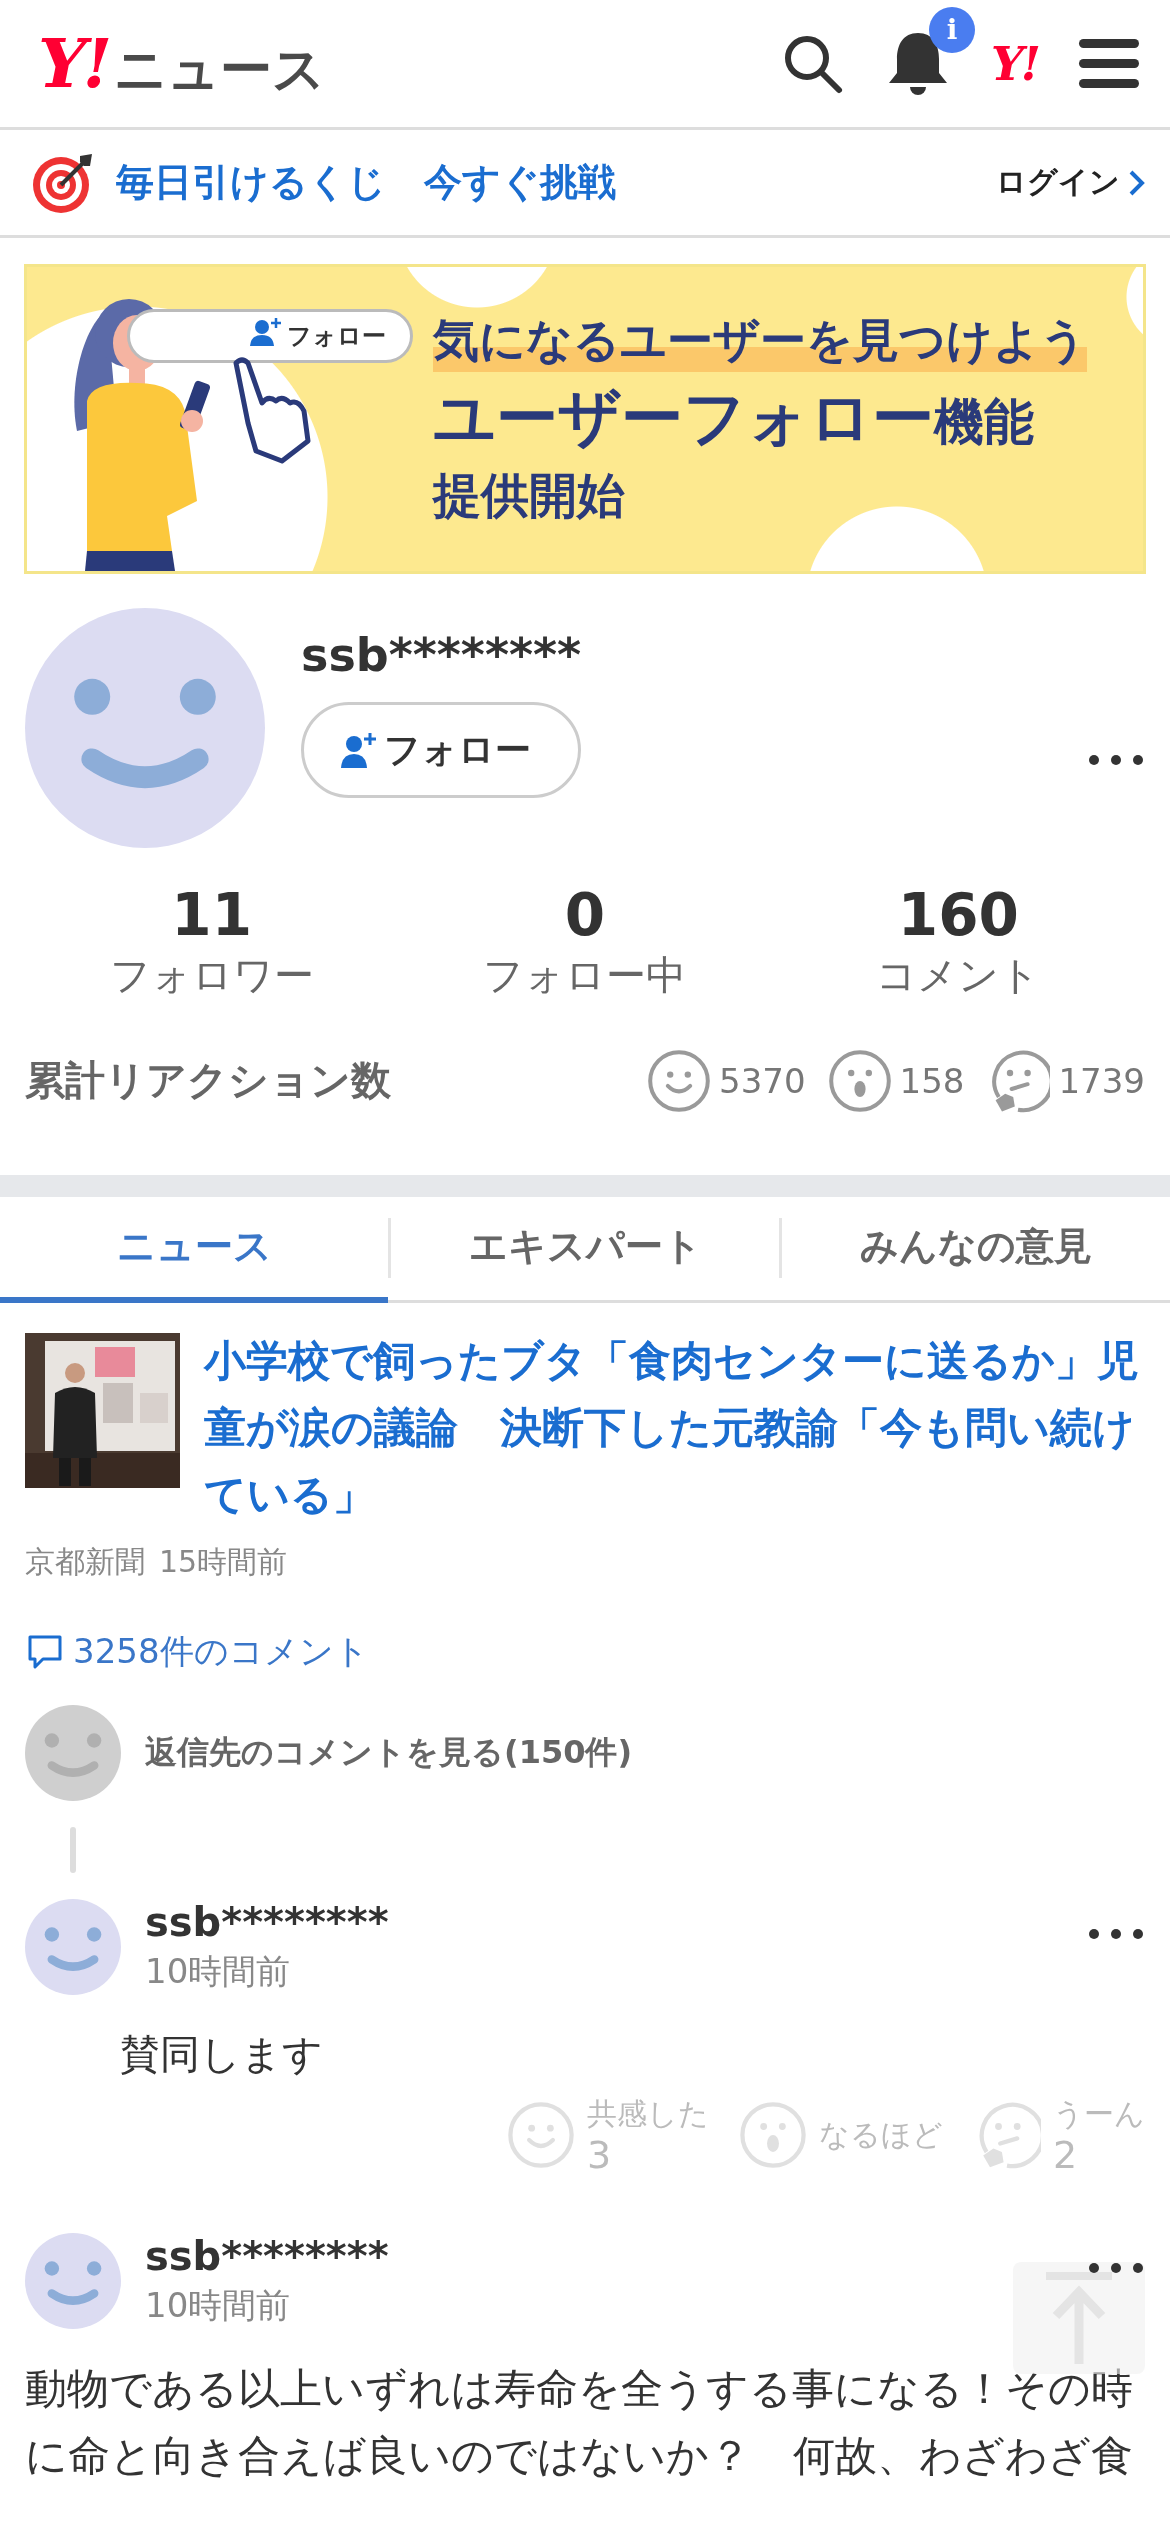 The height and width of the screenshot is (2532, 1170). I want to click on stat-value: 160, so click(958, 916).